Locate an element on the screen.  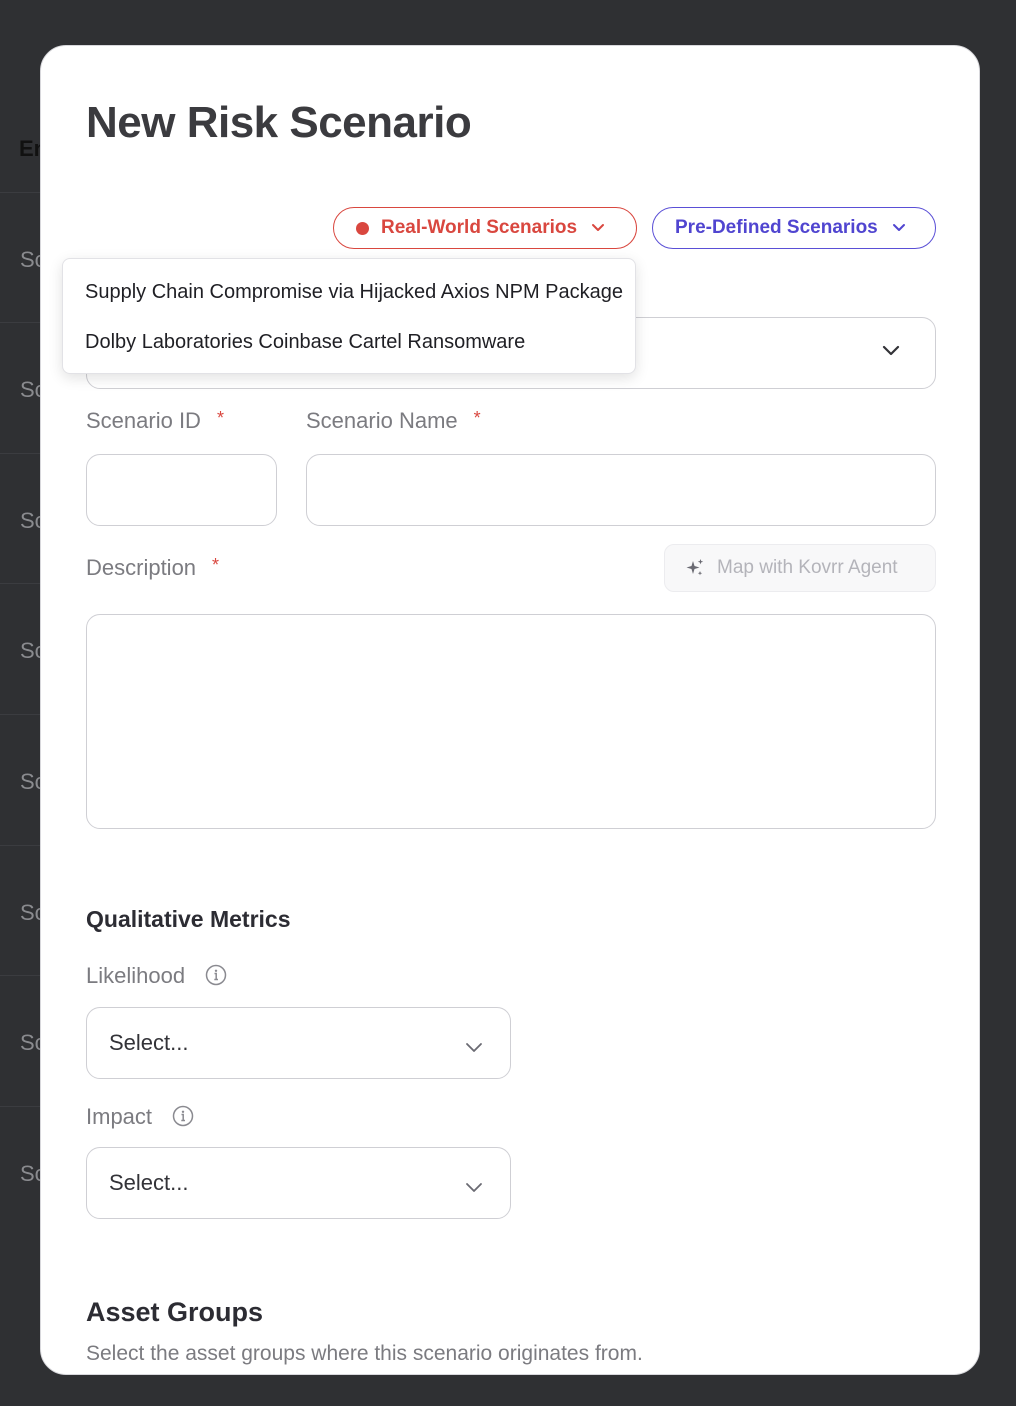
map-with-kovrr-agent-label: Map with Kovrr Agent is located at coordinates (807, 567).